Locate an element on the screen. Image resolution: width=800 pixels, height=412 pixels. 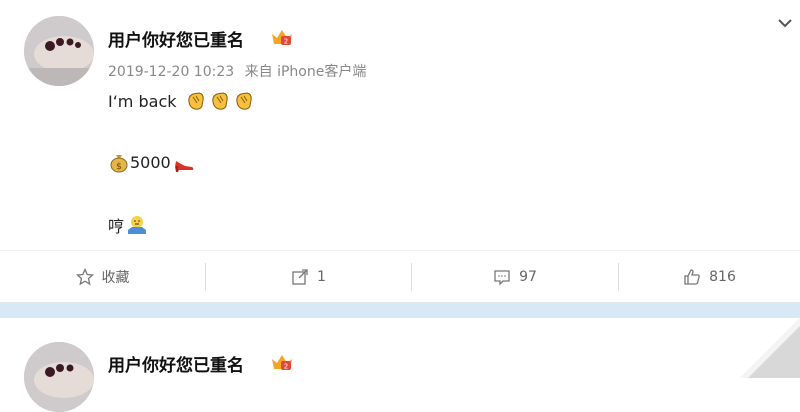
post-line-1: I‘m back is located at coordinates (181, 101).